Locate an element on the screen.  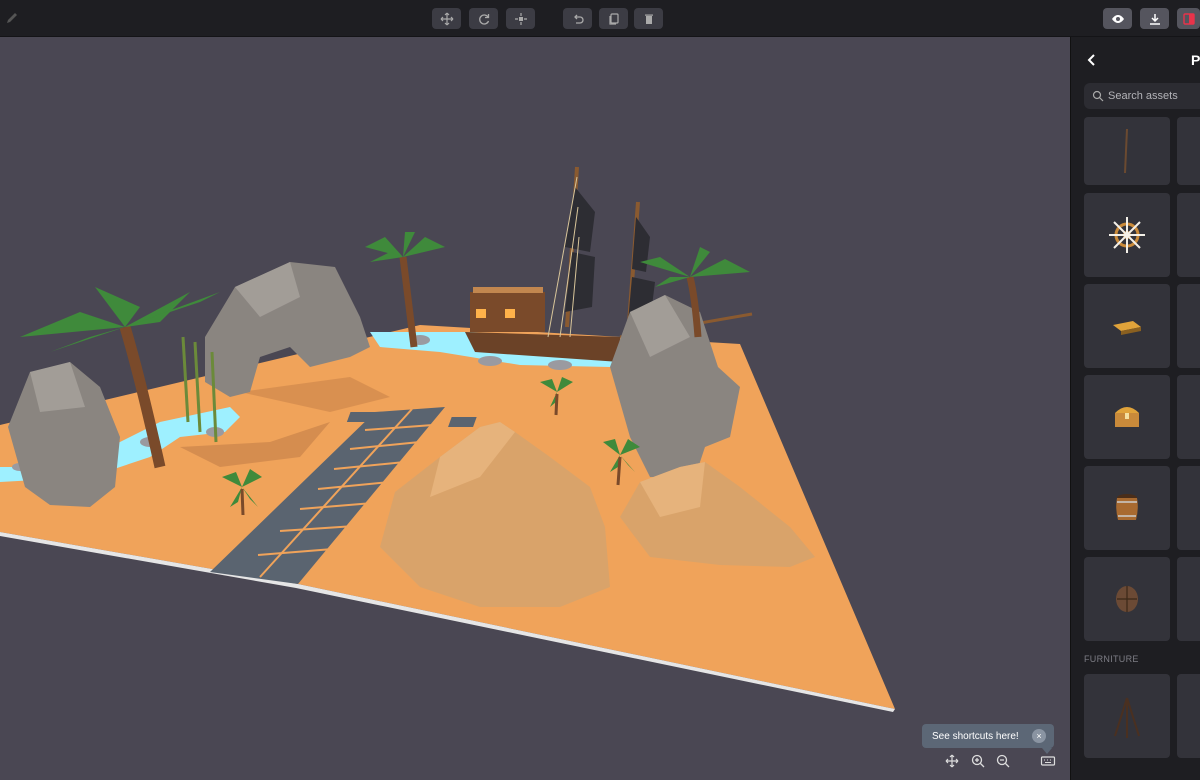
asset-search is located at coordinates (1142, 96).